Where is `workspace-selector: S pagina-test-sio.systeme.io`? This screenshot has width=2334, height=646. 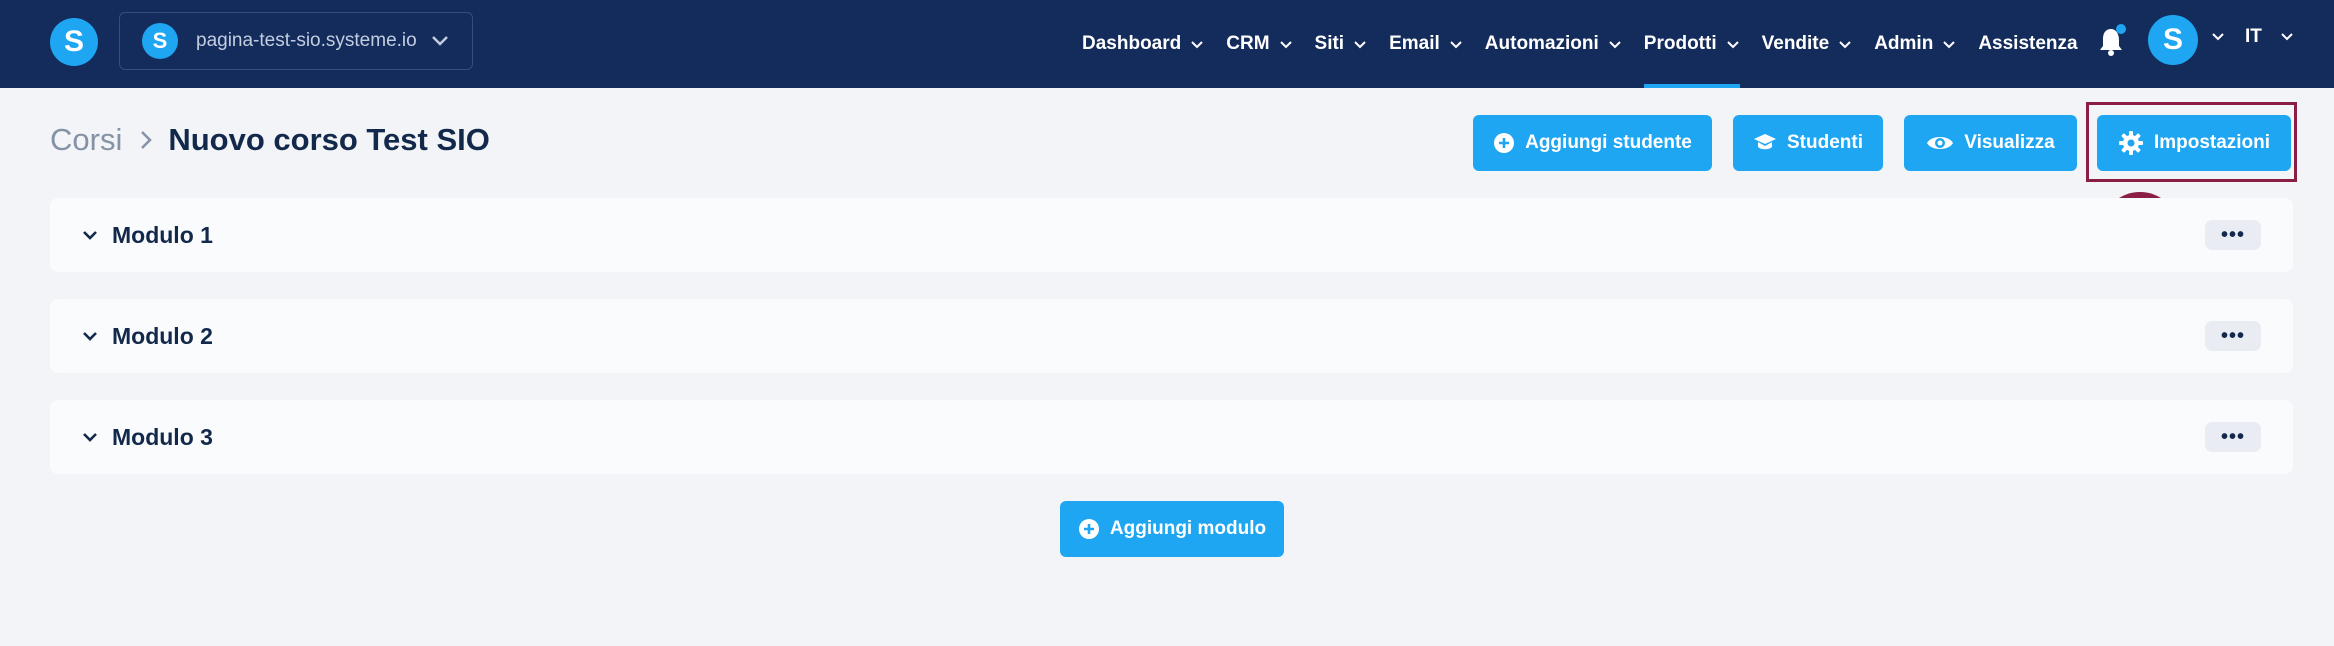 workspace-selector: S pagina-test-sio.systeme.io is located at coordinates (296, 41).